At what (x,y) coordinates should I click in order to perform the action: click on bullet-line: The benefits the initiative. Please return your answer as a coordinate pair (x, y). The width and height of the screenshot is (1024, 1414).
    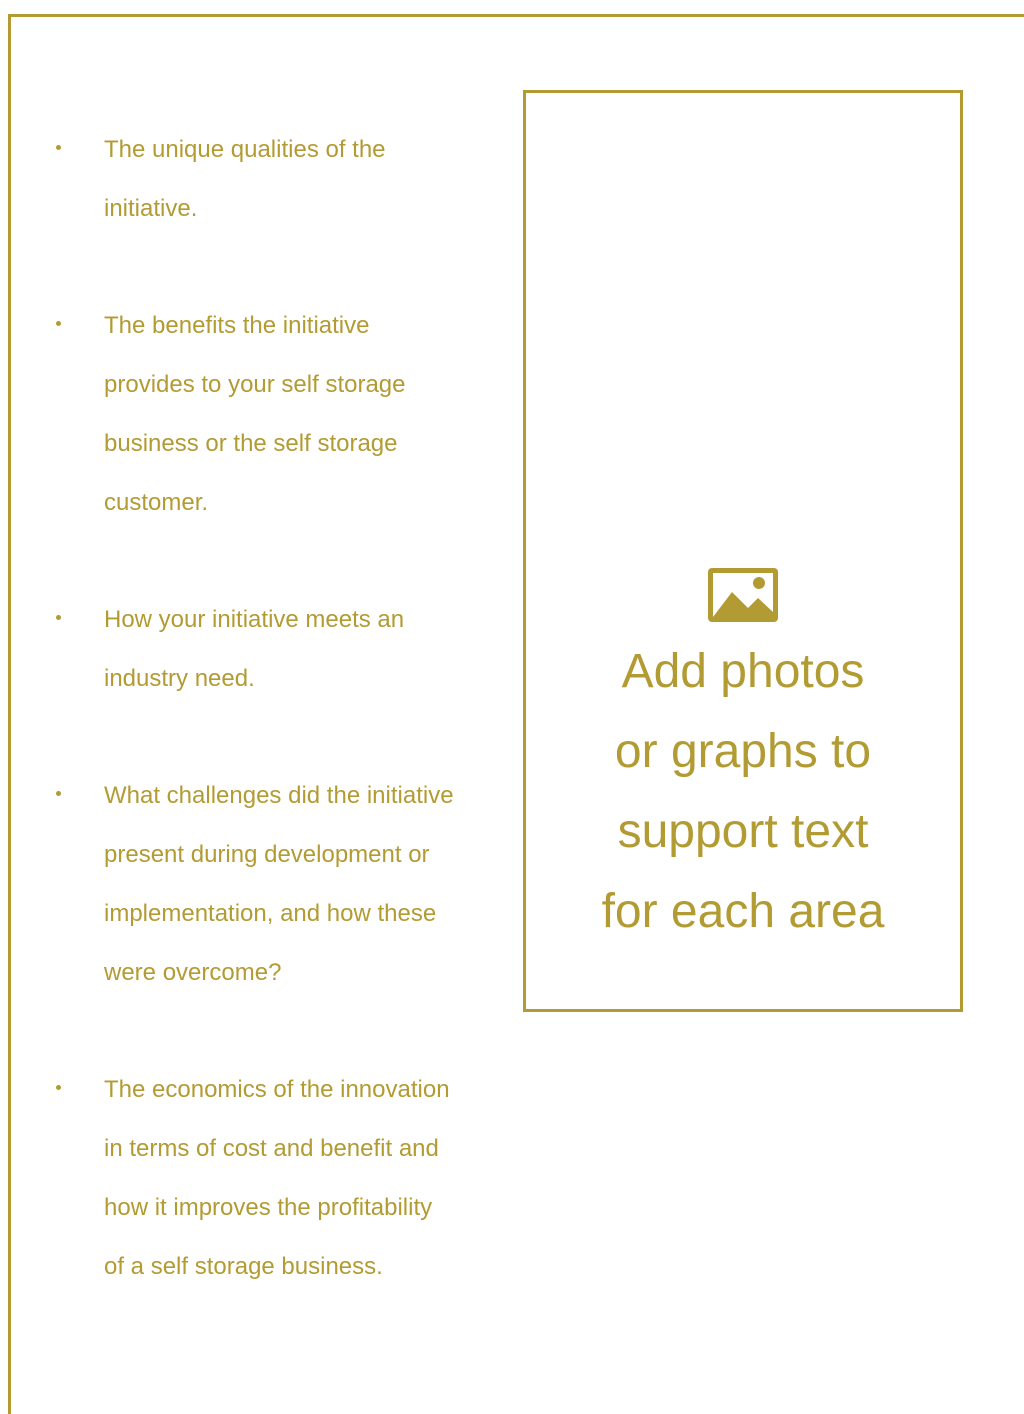
    Looking at the image, I should click on (237, 325).